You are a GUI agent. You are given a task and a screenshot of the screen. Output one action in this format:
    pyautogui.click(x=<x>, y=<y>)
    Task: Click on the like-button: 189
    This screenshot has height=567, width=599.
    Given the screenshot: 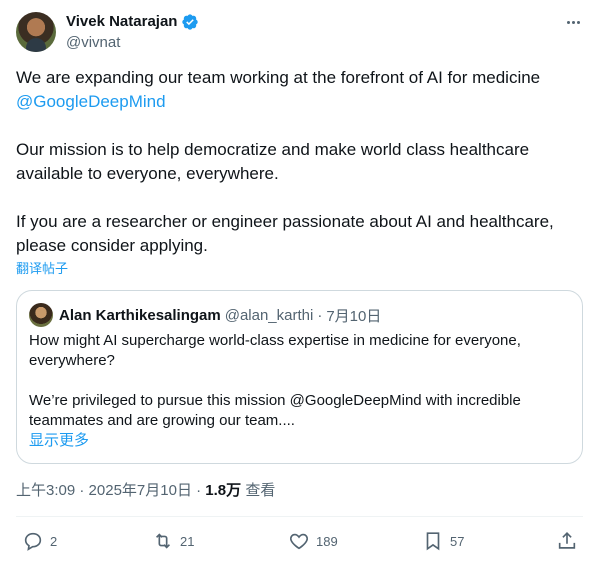 What is the action you would take?
    pyautogui.click(x=313, y=541)
    